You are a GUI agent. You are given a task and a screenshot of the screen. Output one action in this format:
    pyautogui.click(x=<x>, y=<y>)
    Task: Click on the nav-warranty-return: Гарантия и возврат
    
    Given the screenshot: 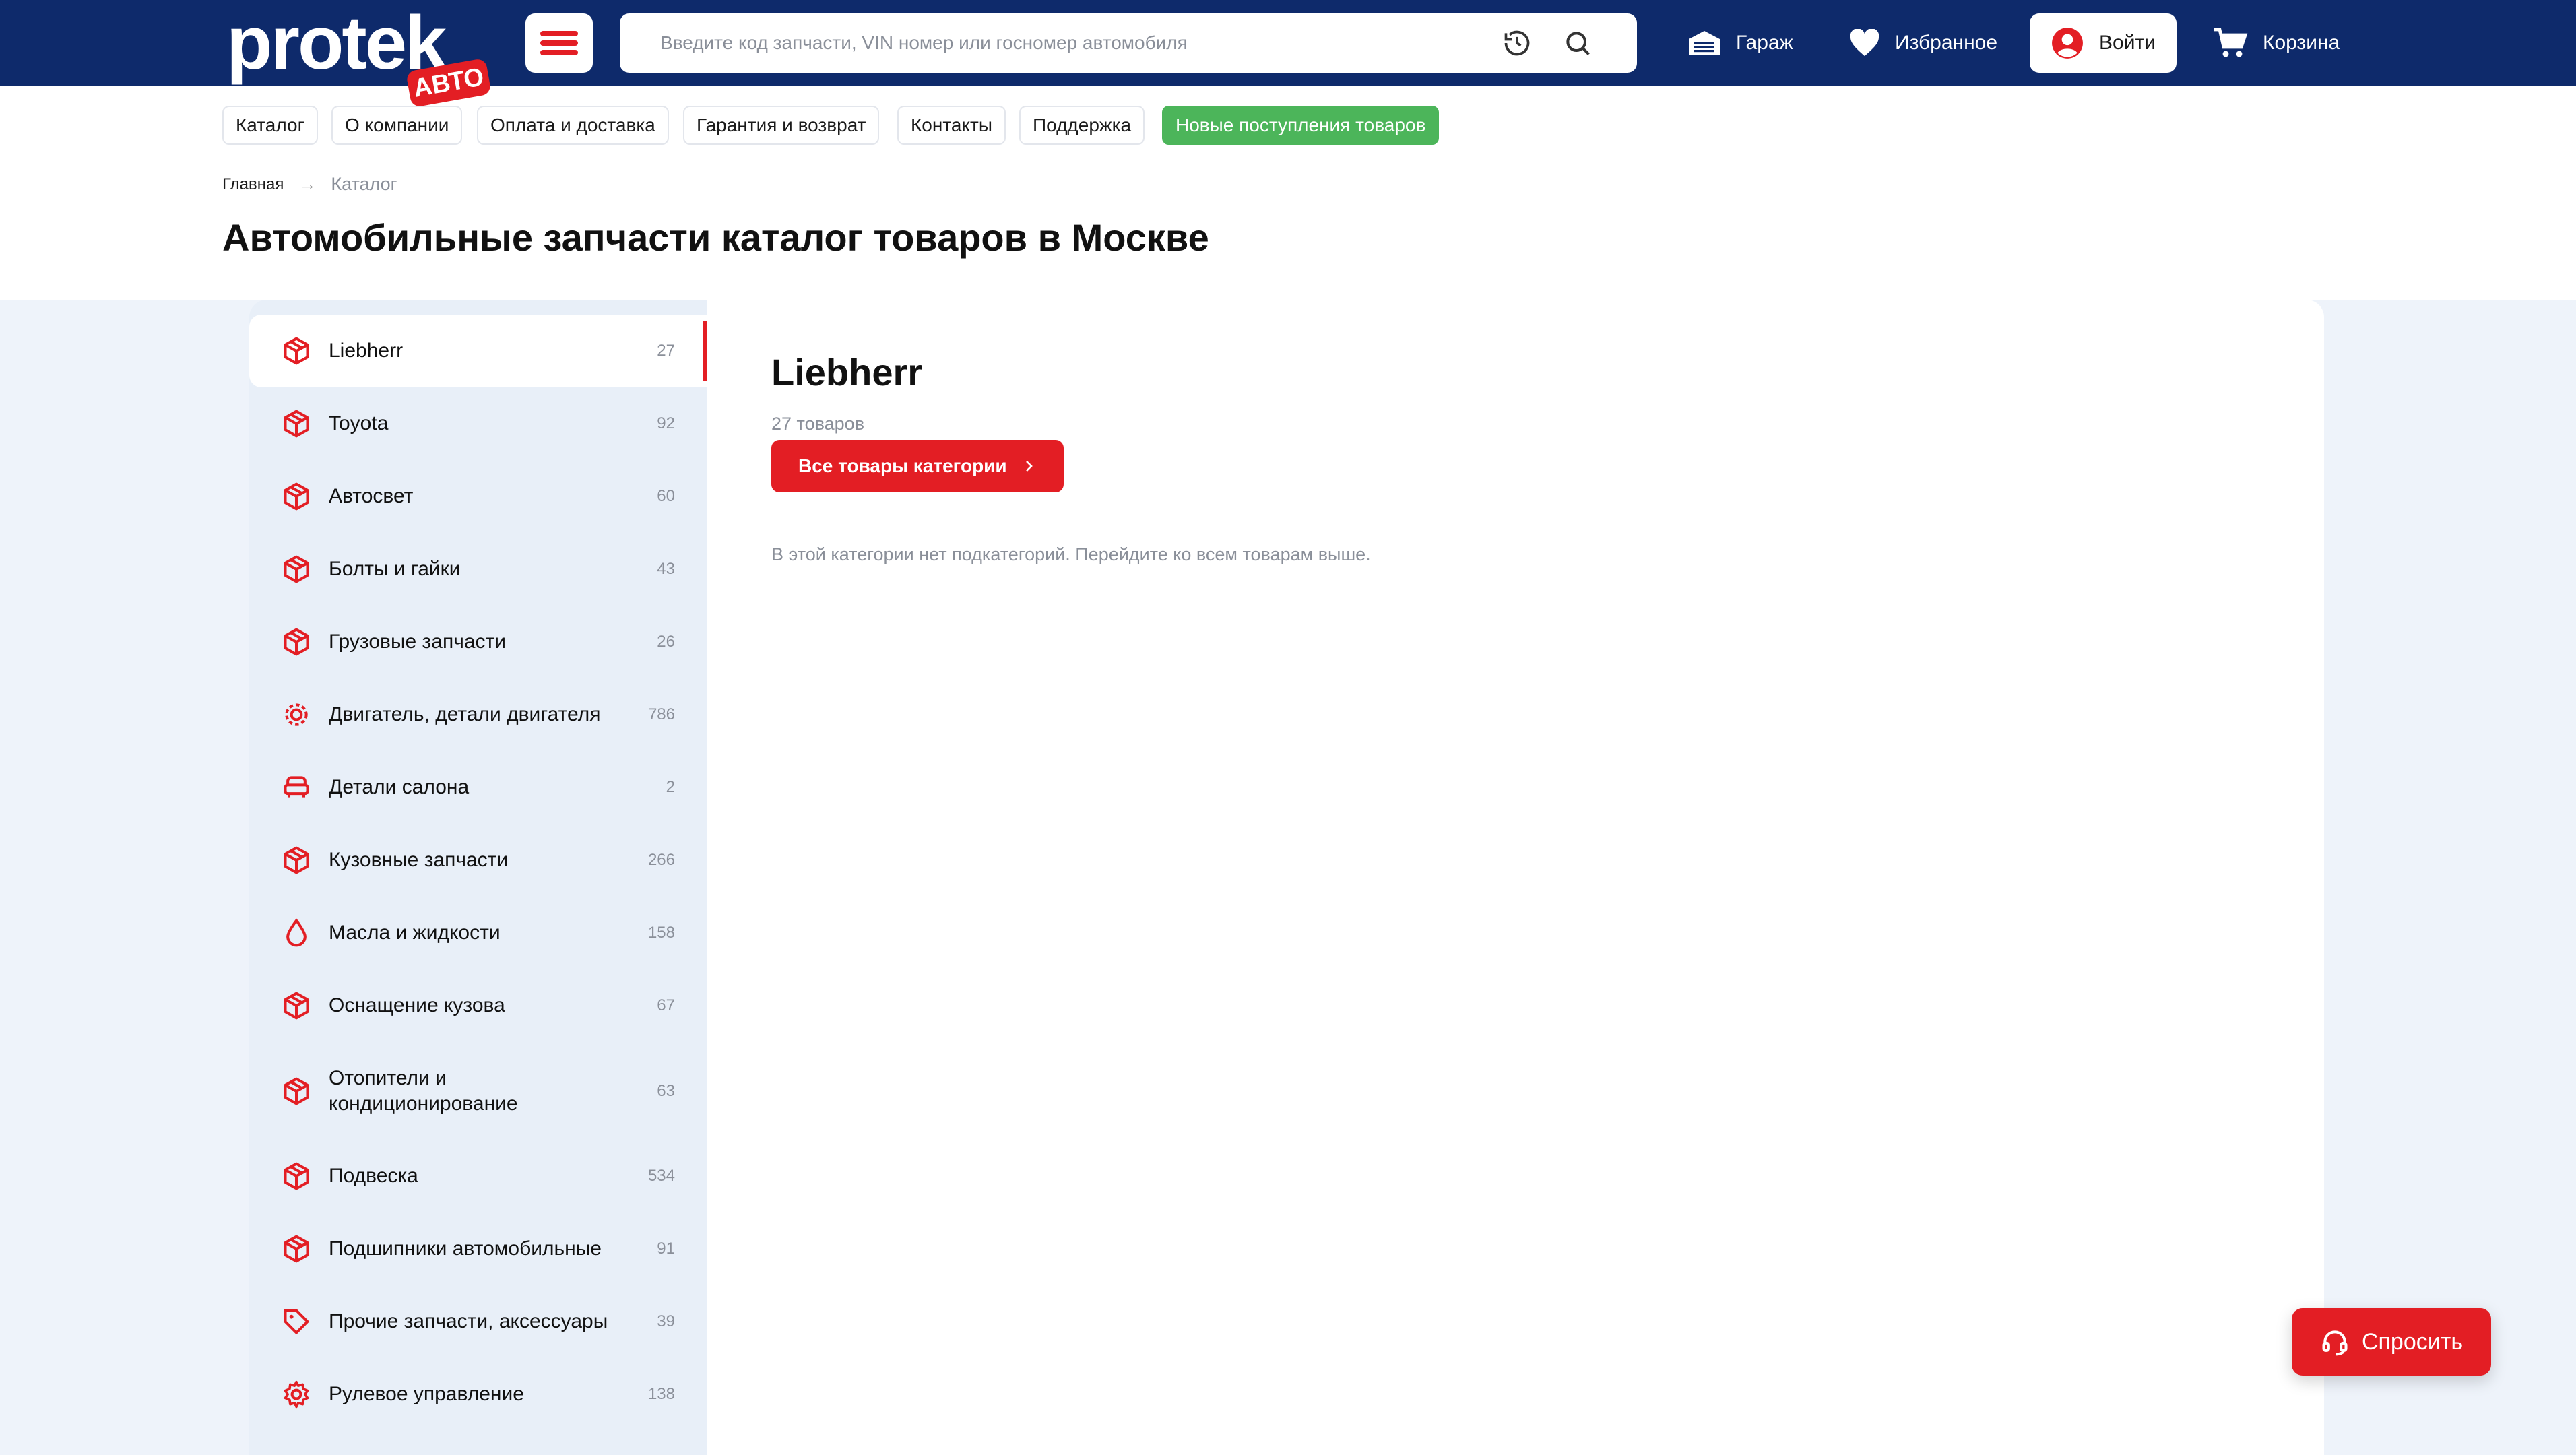 What is the action you would take?
    pyautogui.click(x=782, y=126)
    